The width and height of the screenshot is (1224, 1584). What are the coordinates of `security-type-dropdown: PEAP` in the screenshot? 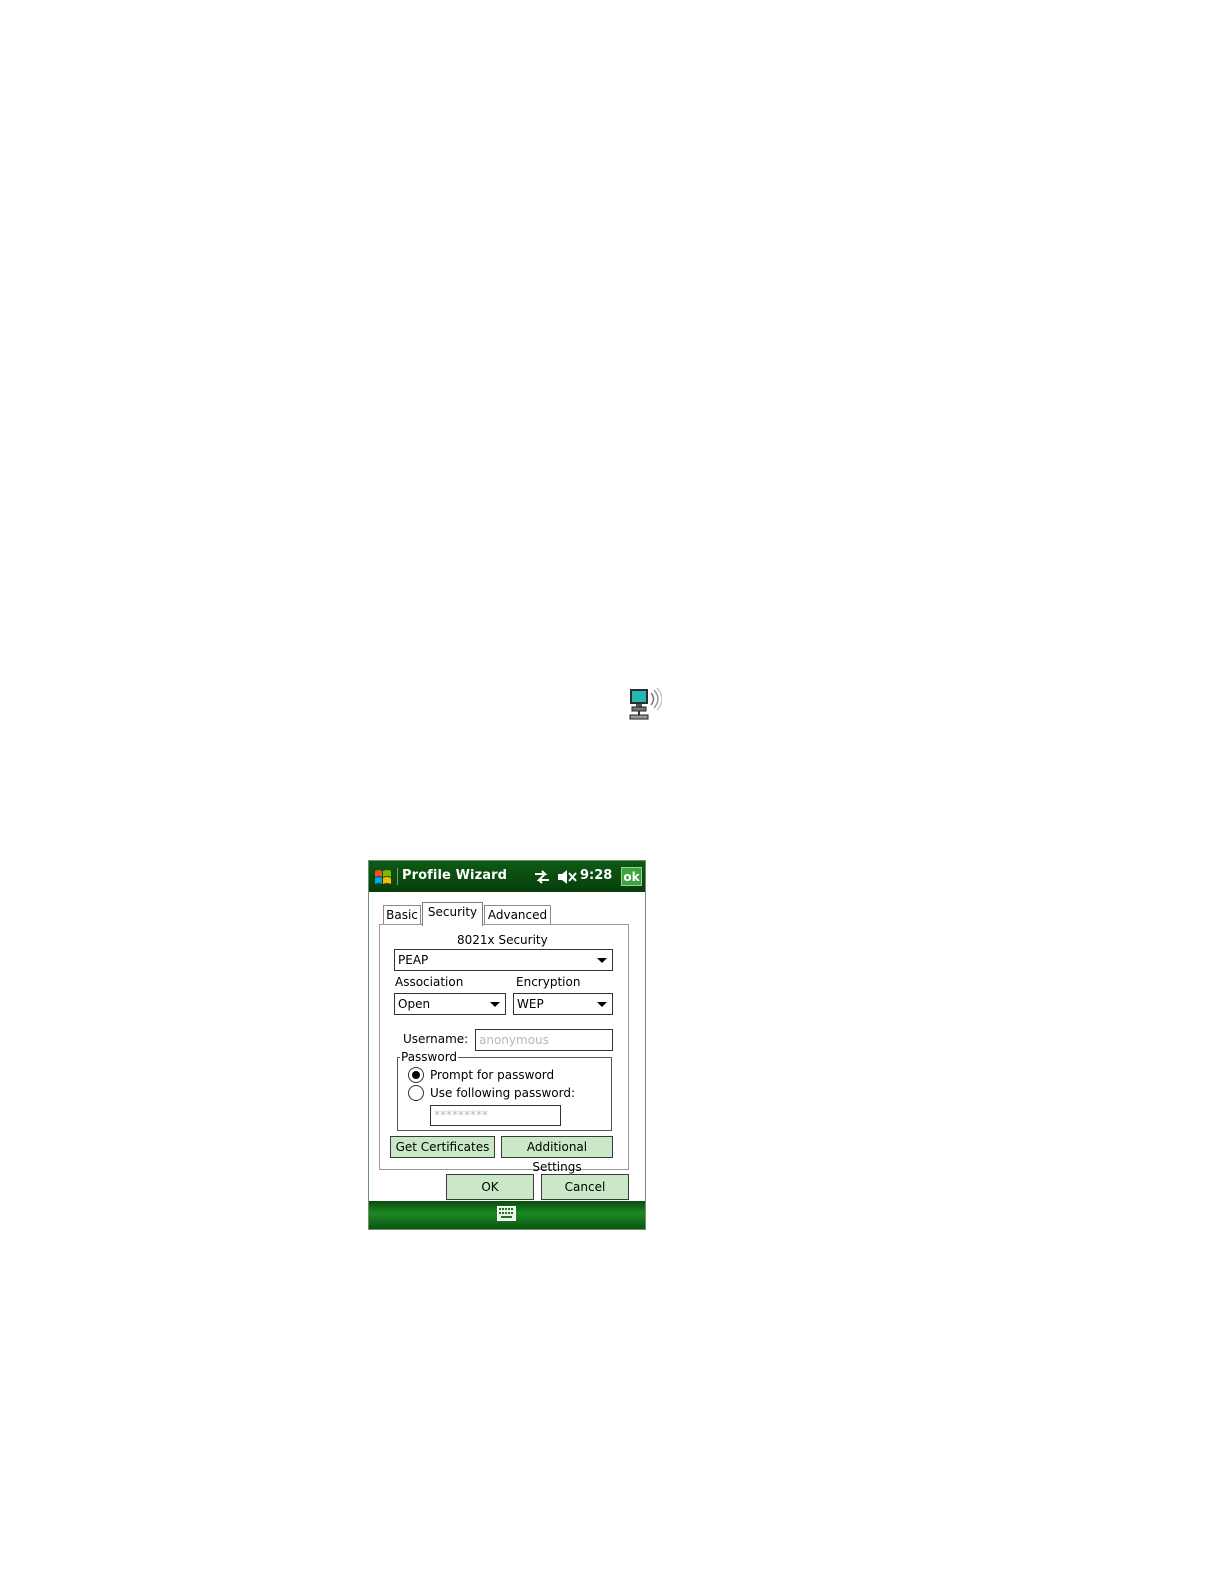 It's located at (503, 960).